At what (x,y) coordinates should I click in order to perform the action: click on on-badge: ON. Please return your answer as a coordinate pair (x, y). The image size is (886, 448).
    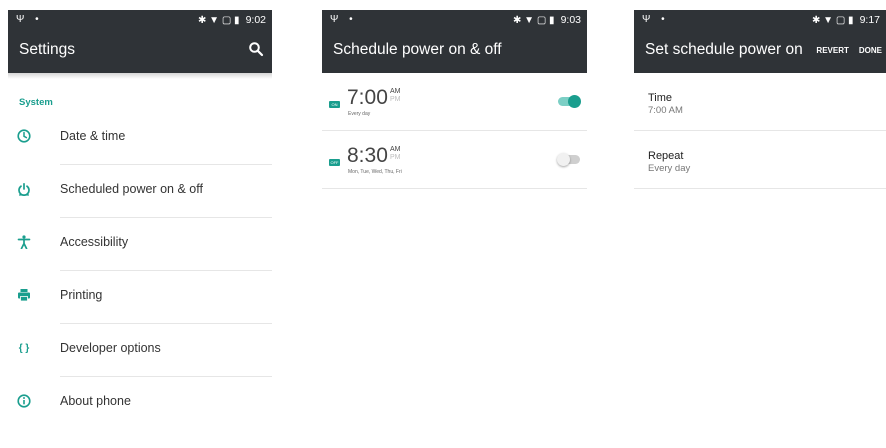
    Looking at the image, I should click on (334, 104).